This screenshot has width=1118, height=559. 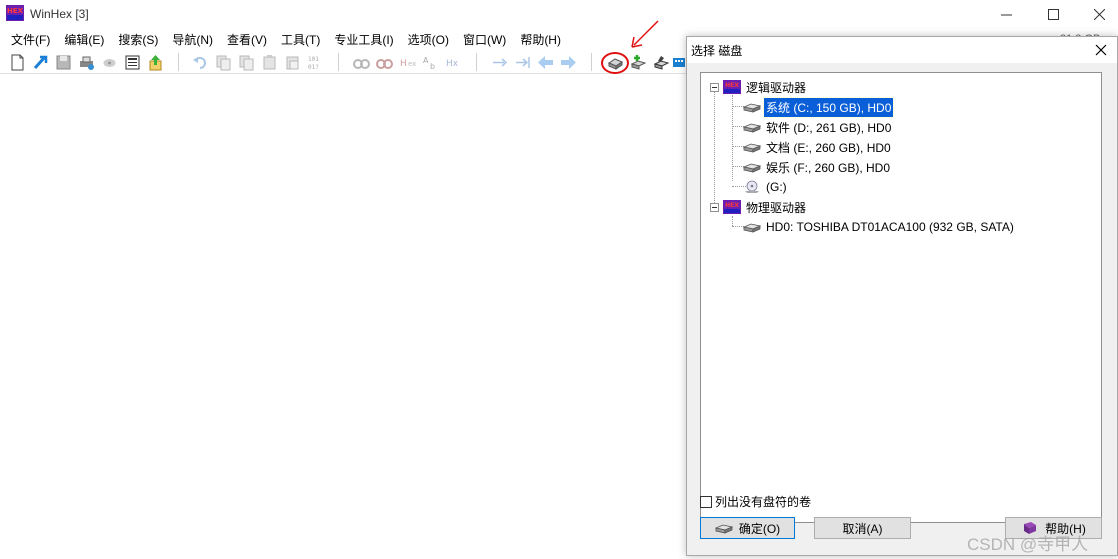 What do you see at coordinates (714, 87) in the screenshot?
I see `logical-group-expander` at bounding box center [714, 87].